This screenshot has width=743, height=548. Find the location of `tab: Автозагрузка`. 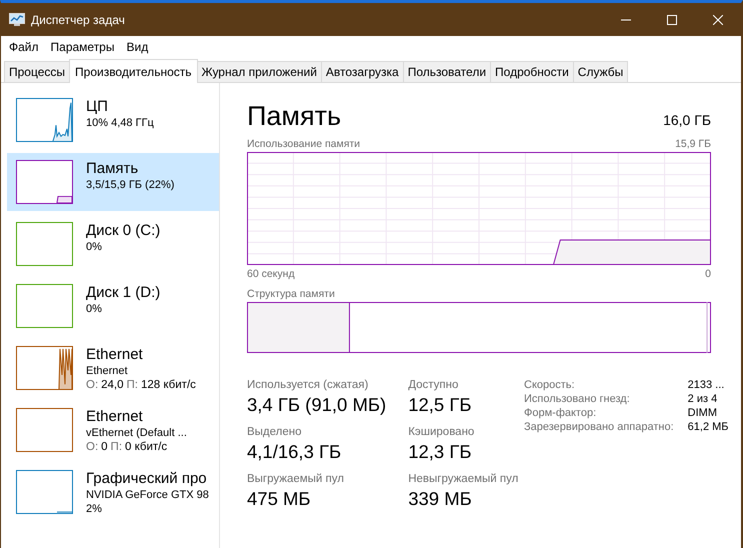

tab: Автозагрузка is located at coordinates (362, 71).